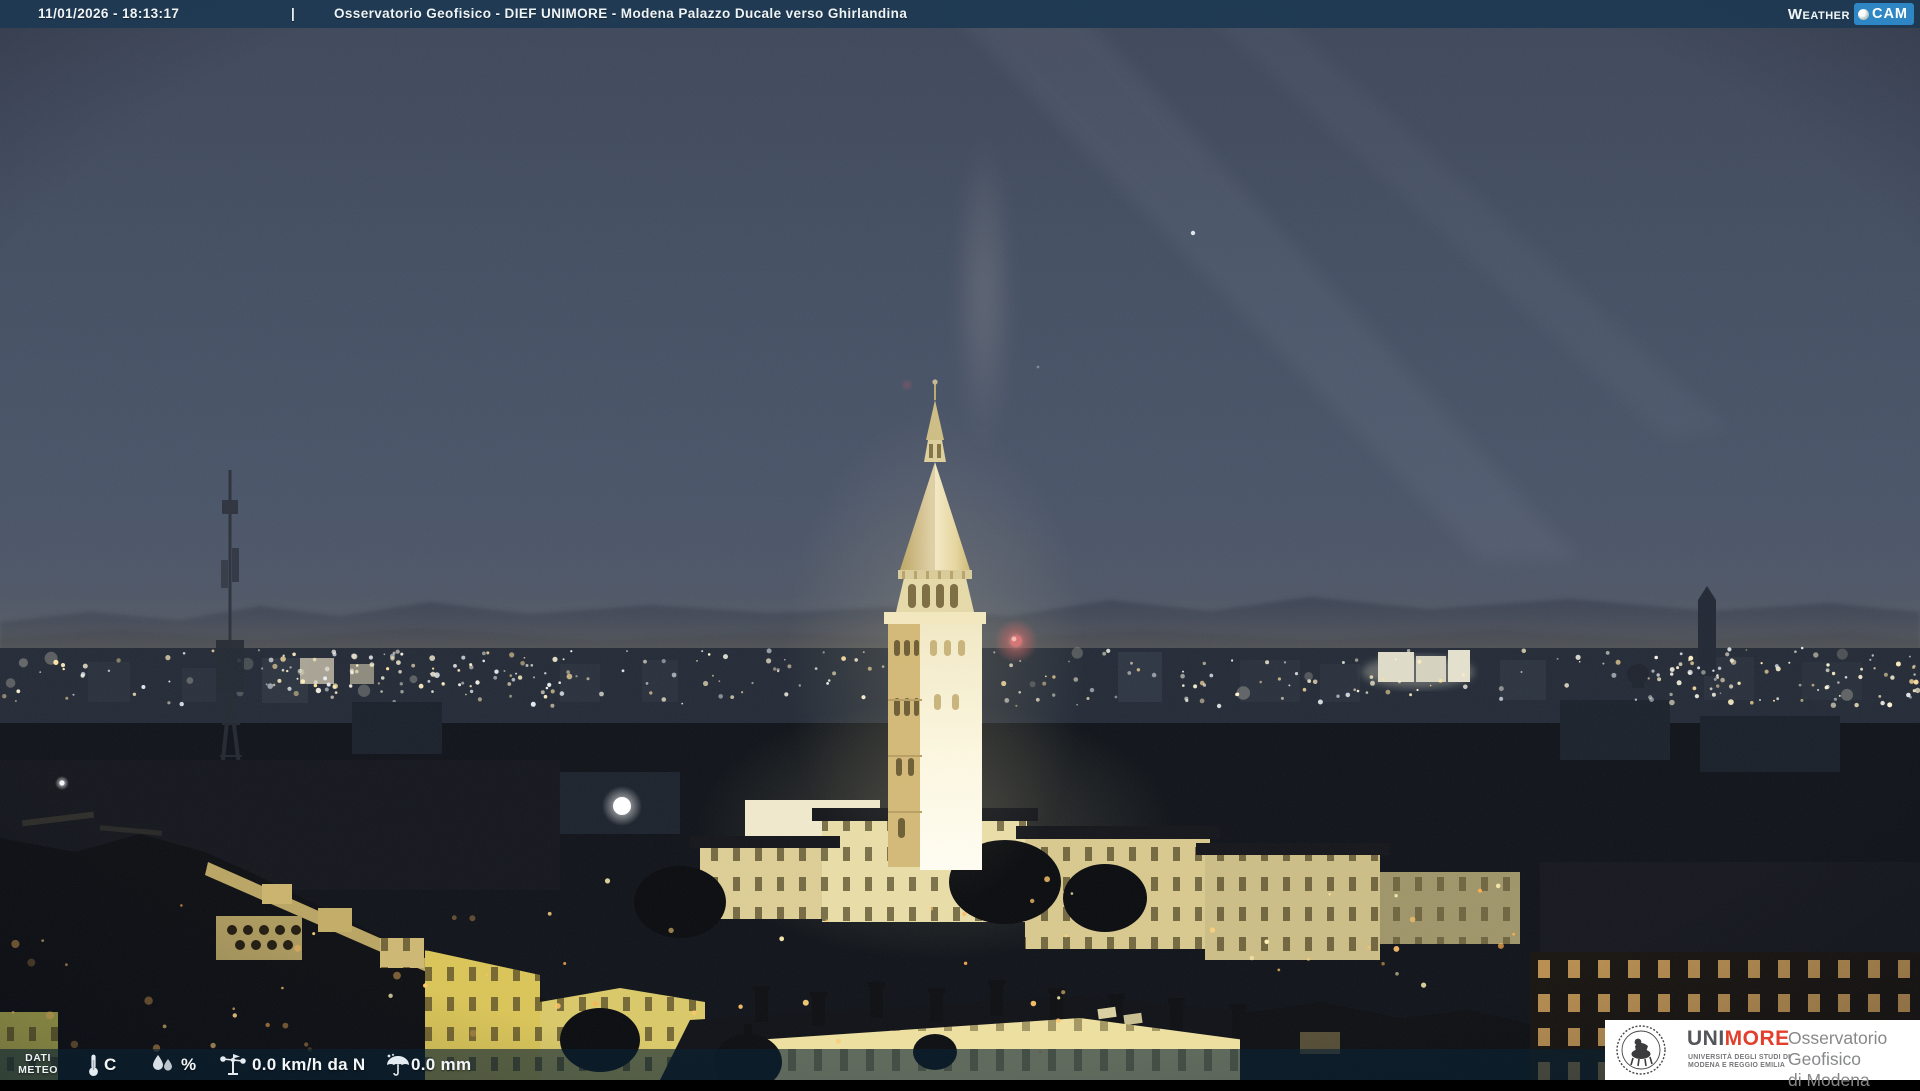 Image resolution: width=1920 pixels, height=1091 pixels. What do you see at coordinates (110, 1064) in the screenshot?
I see `temperature-reading: C` at bounding box center [110, 1064].